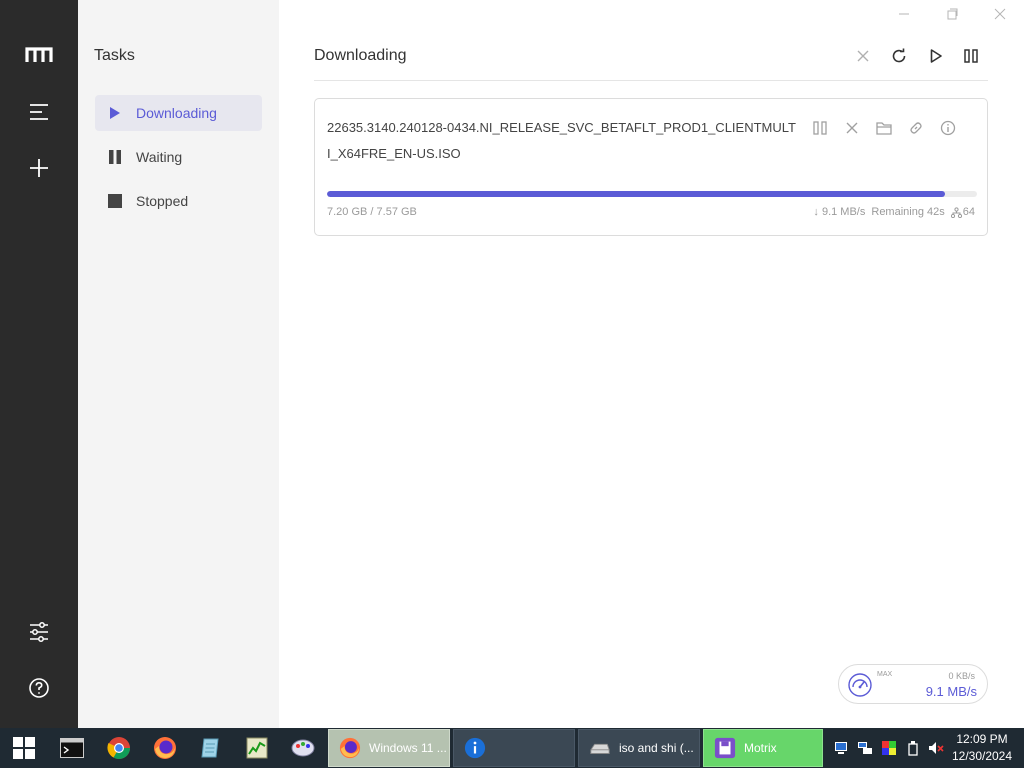 Image resolution: width=1024 pixels, height=768 pixels. I want to click on delete-icon, so click(863, 56).